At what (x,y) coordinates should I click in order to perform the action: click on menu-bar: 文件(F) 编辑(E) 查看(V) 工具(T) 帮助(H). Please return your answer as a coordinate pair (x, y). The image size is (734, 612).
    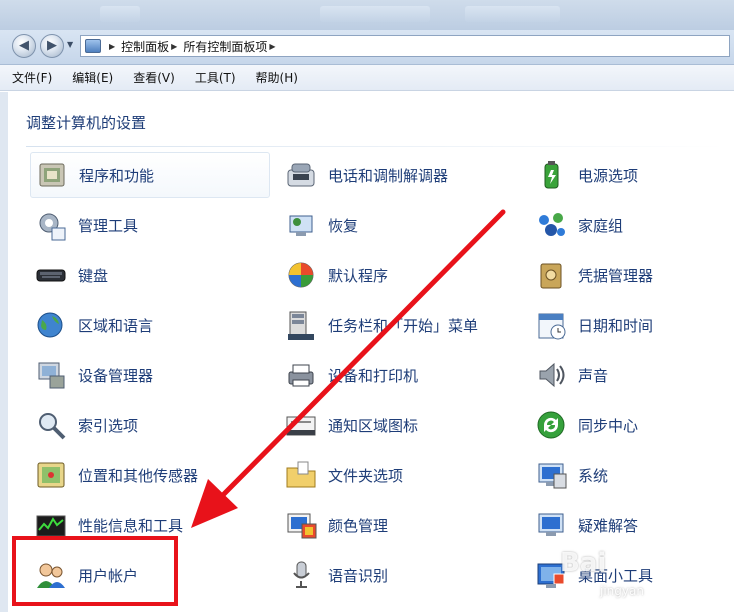
    Looking at the image, I should click on (367, 78).